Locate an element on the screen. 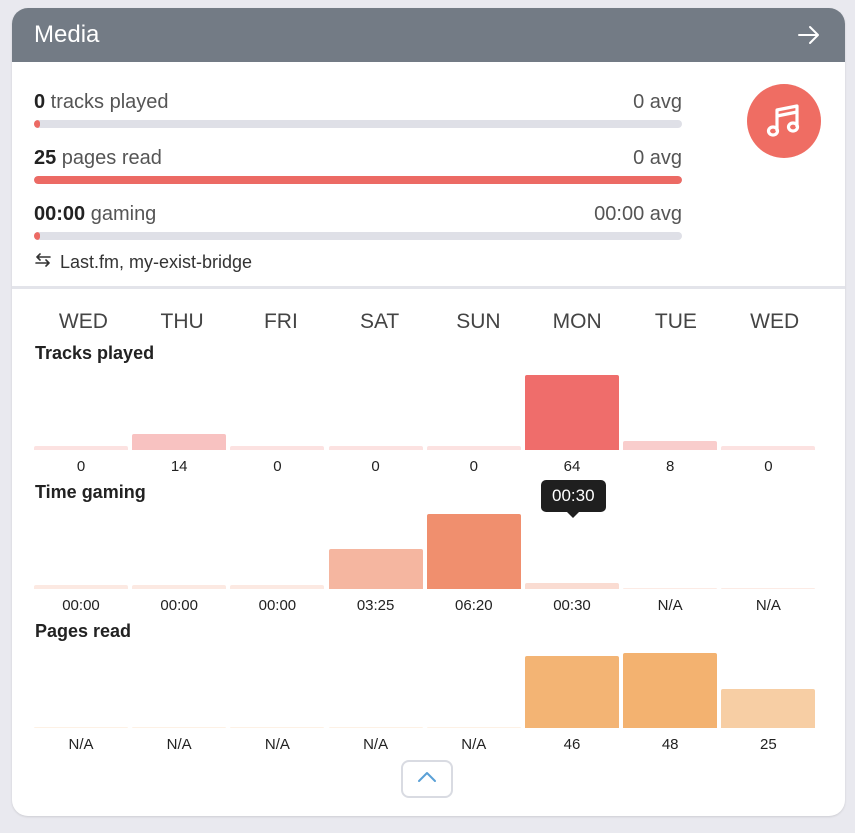 The height and width of the screenshot is (833, 855). stat-value: 00:00 is located at coordinates (60, 214).